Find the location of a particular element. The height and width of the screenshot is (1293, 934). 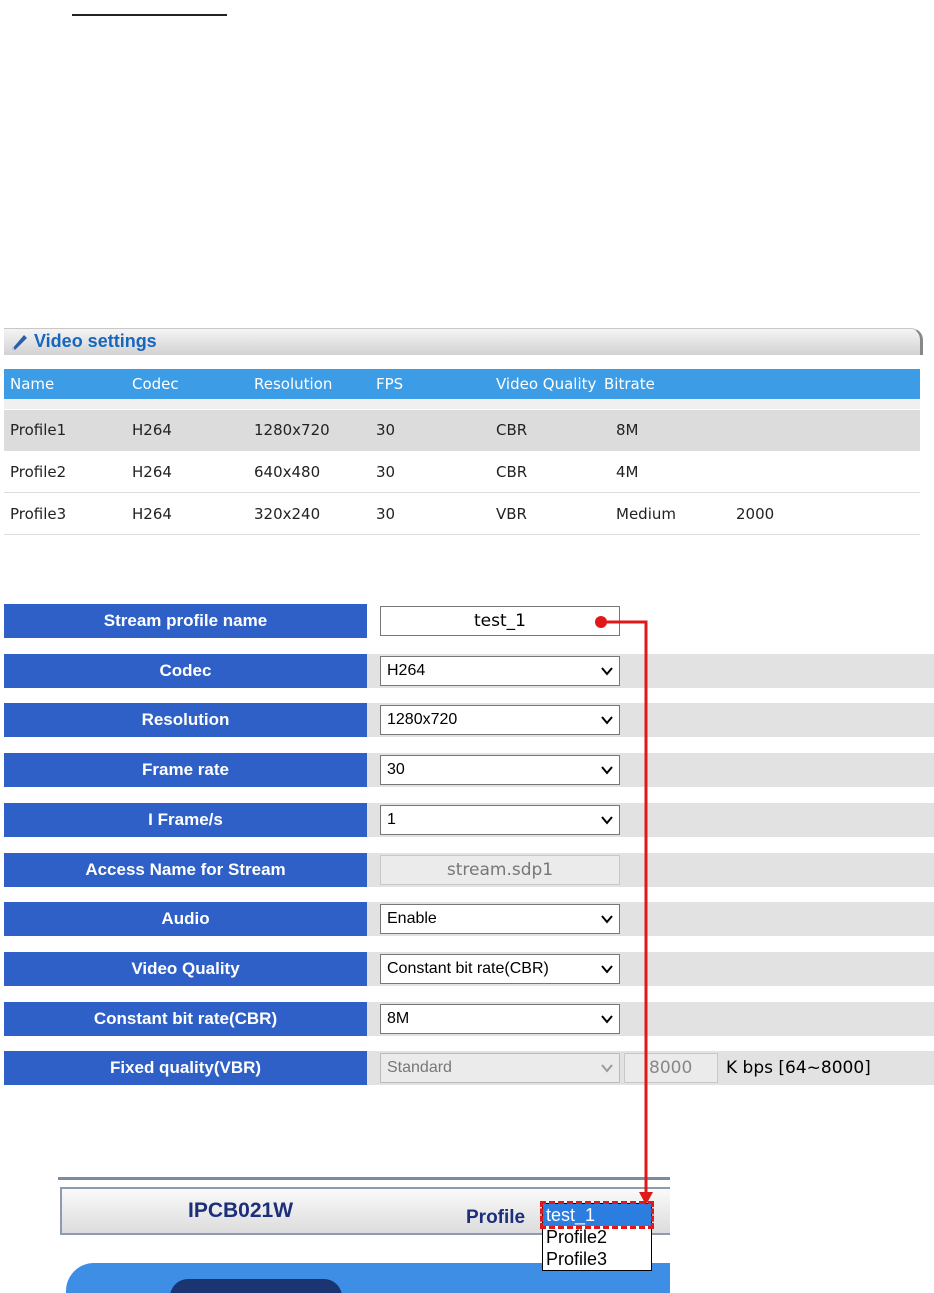

form-row-cbr: Constant bit rate(CBR) 8M is located at coordinates (469, 1019).